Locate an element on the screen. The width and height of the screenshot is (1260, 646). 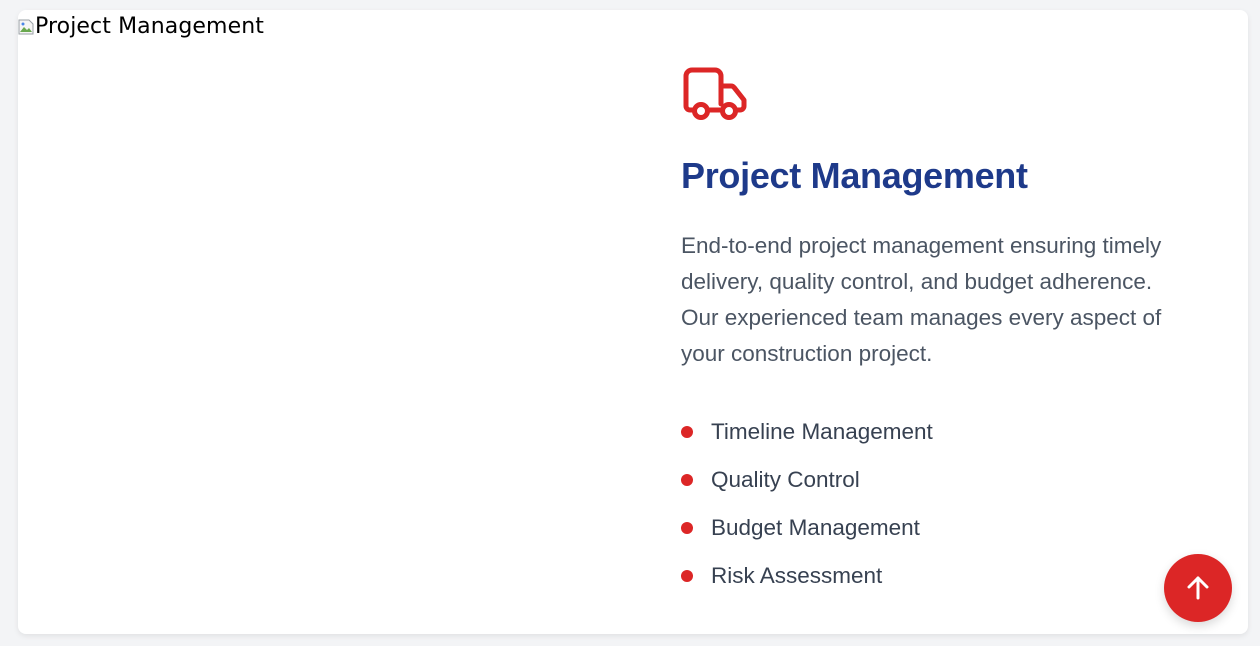
feature-label: Timeline Management is located at coordinates (822, 431).